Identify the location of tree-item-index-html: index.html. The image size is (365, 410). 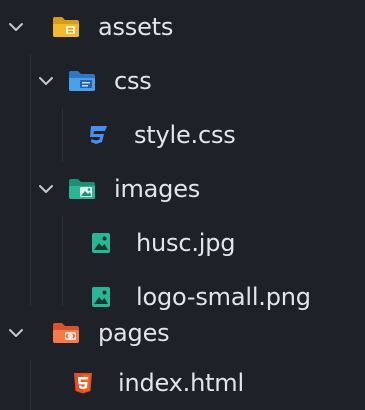
(182, 383).